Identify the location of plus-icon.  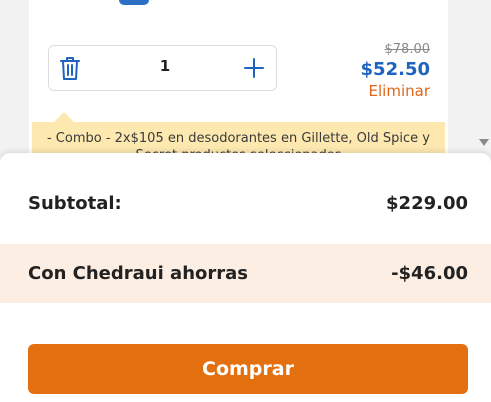
(254, 68).